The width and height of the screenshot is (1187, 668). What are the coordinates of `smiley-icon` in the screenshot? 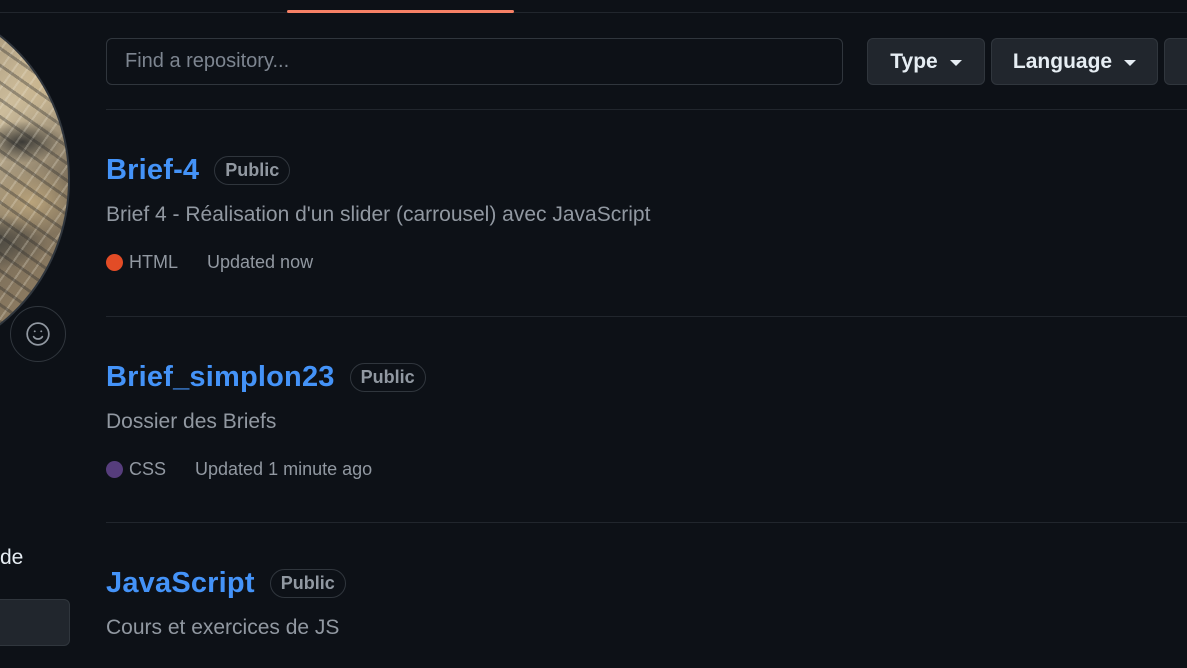 It's located at (38, 334).